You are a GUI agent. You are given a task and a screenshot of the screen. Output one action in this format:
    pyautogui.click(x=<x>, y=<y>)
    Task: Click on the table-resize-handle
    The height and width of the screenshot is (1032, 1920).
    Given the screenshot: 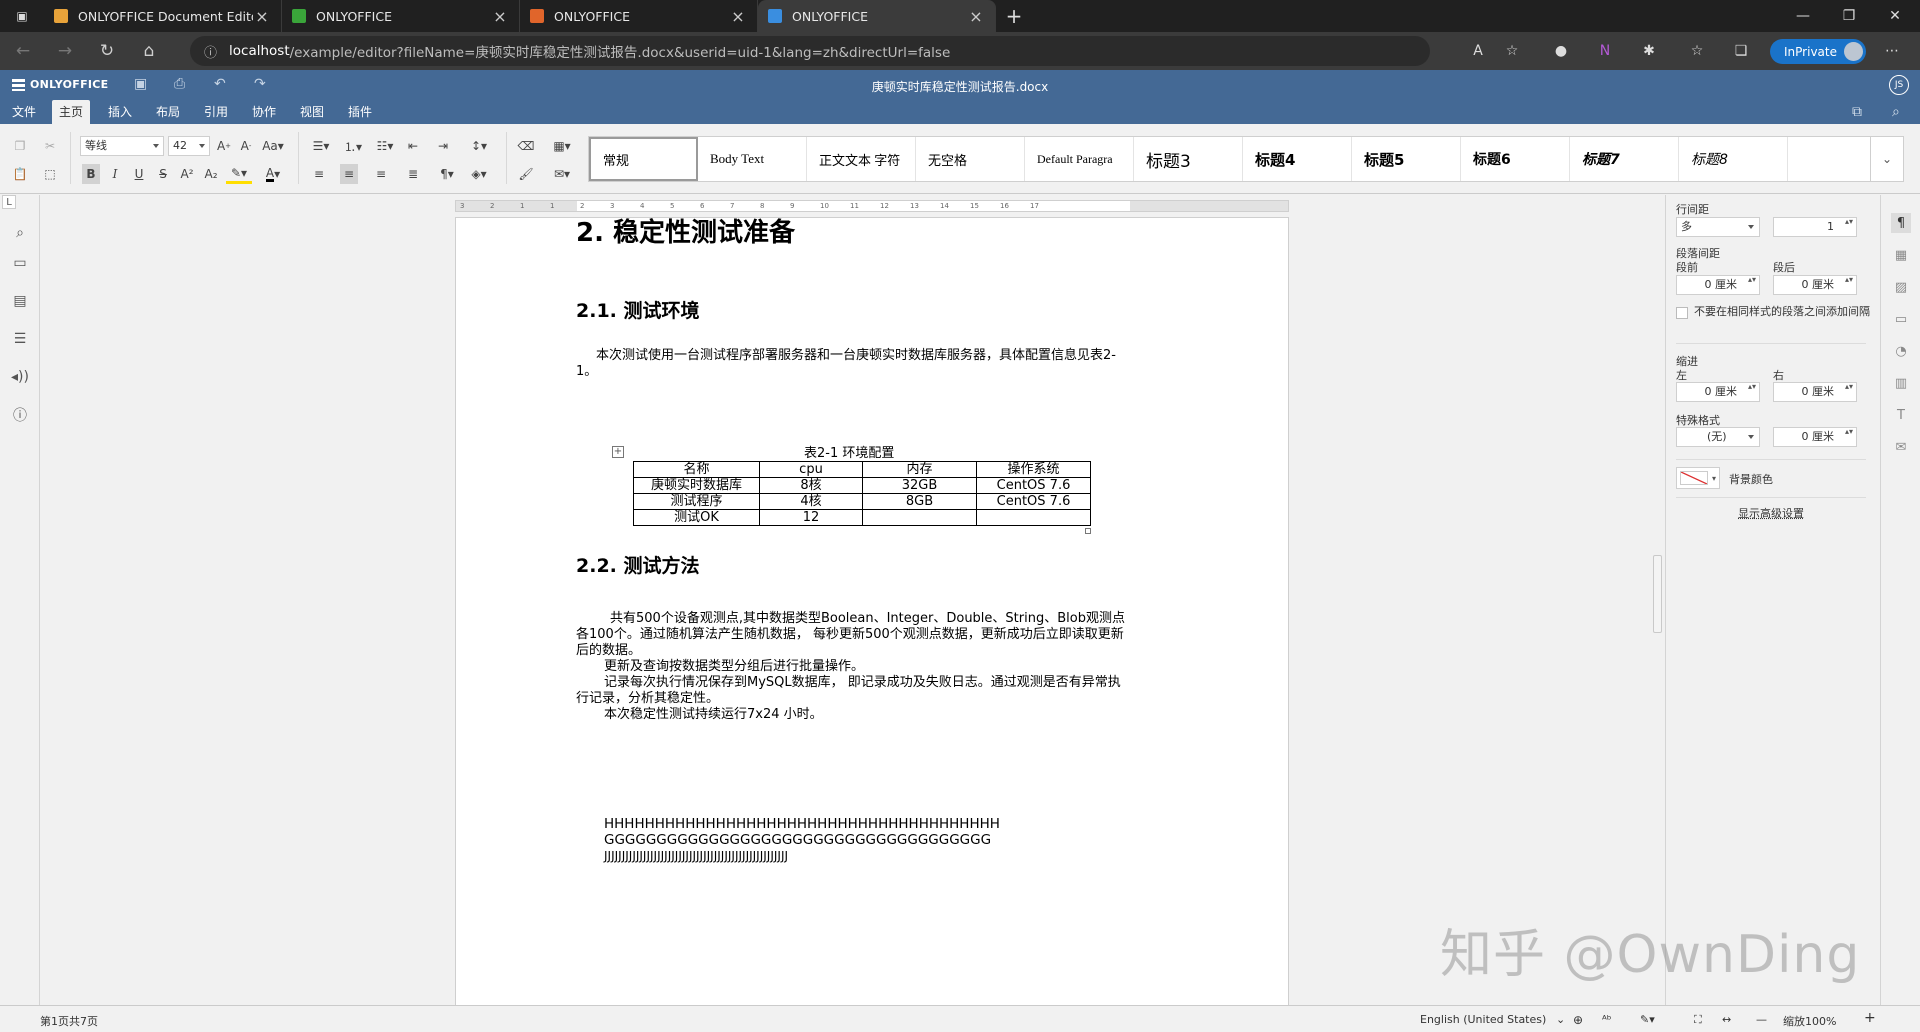 What is the action you would take?
    pyautogui.click(x=1088, y=531)
    